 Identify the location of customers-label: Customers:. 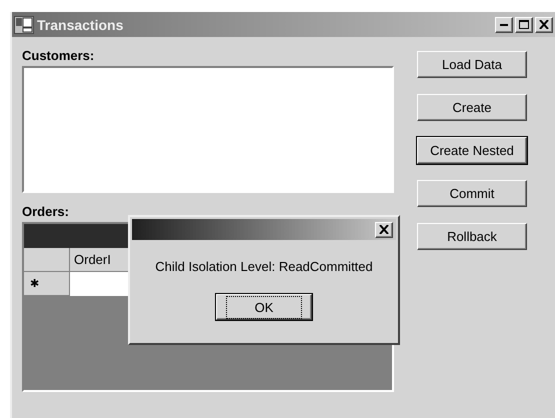
(59, 55).